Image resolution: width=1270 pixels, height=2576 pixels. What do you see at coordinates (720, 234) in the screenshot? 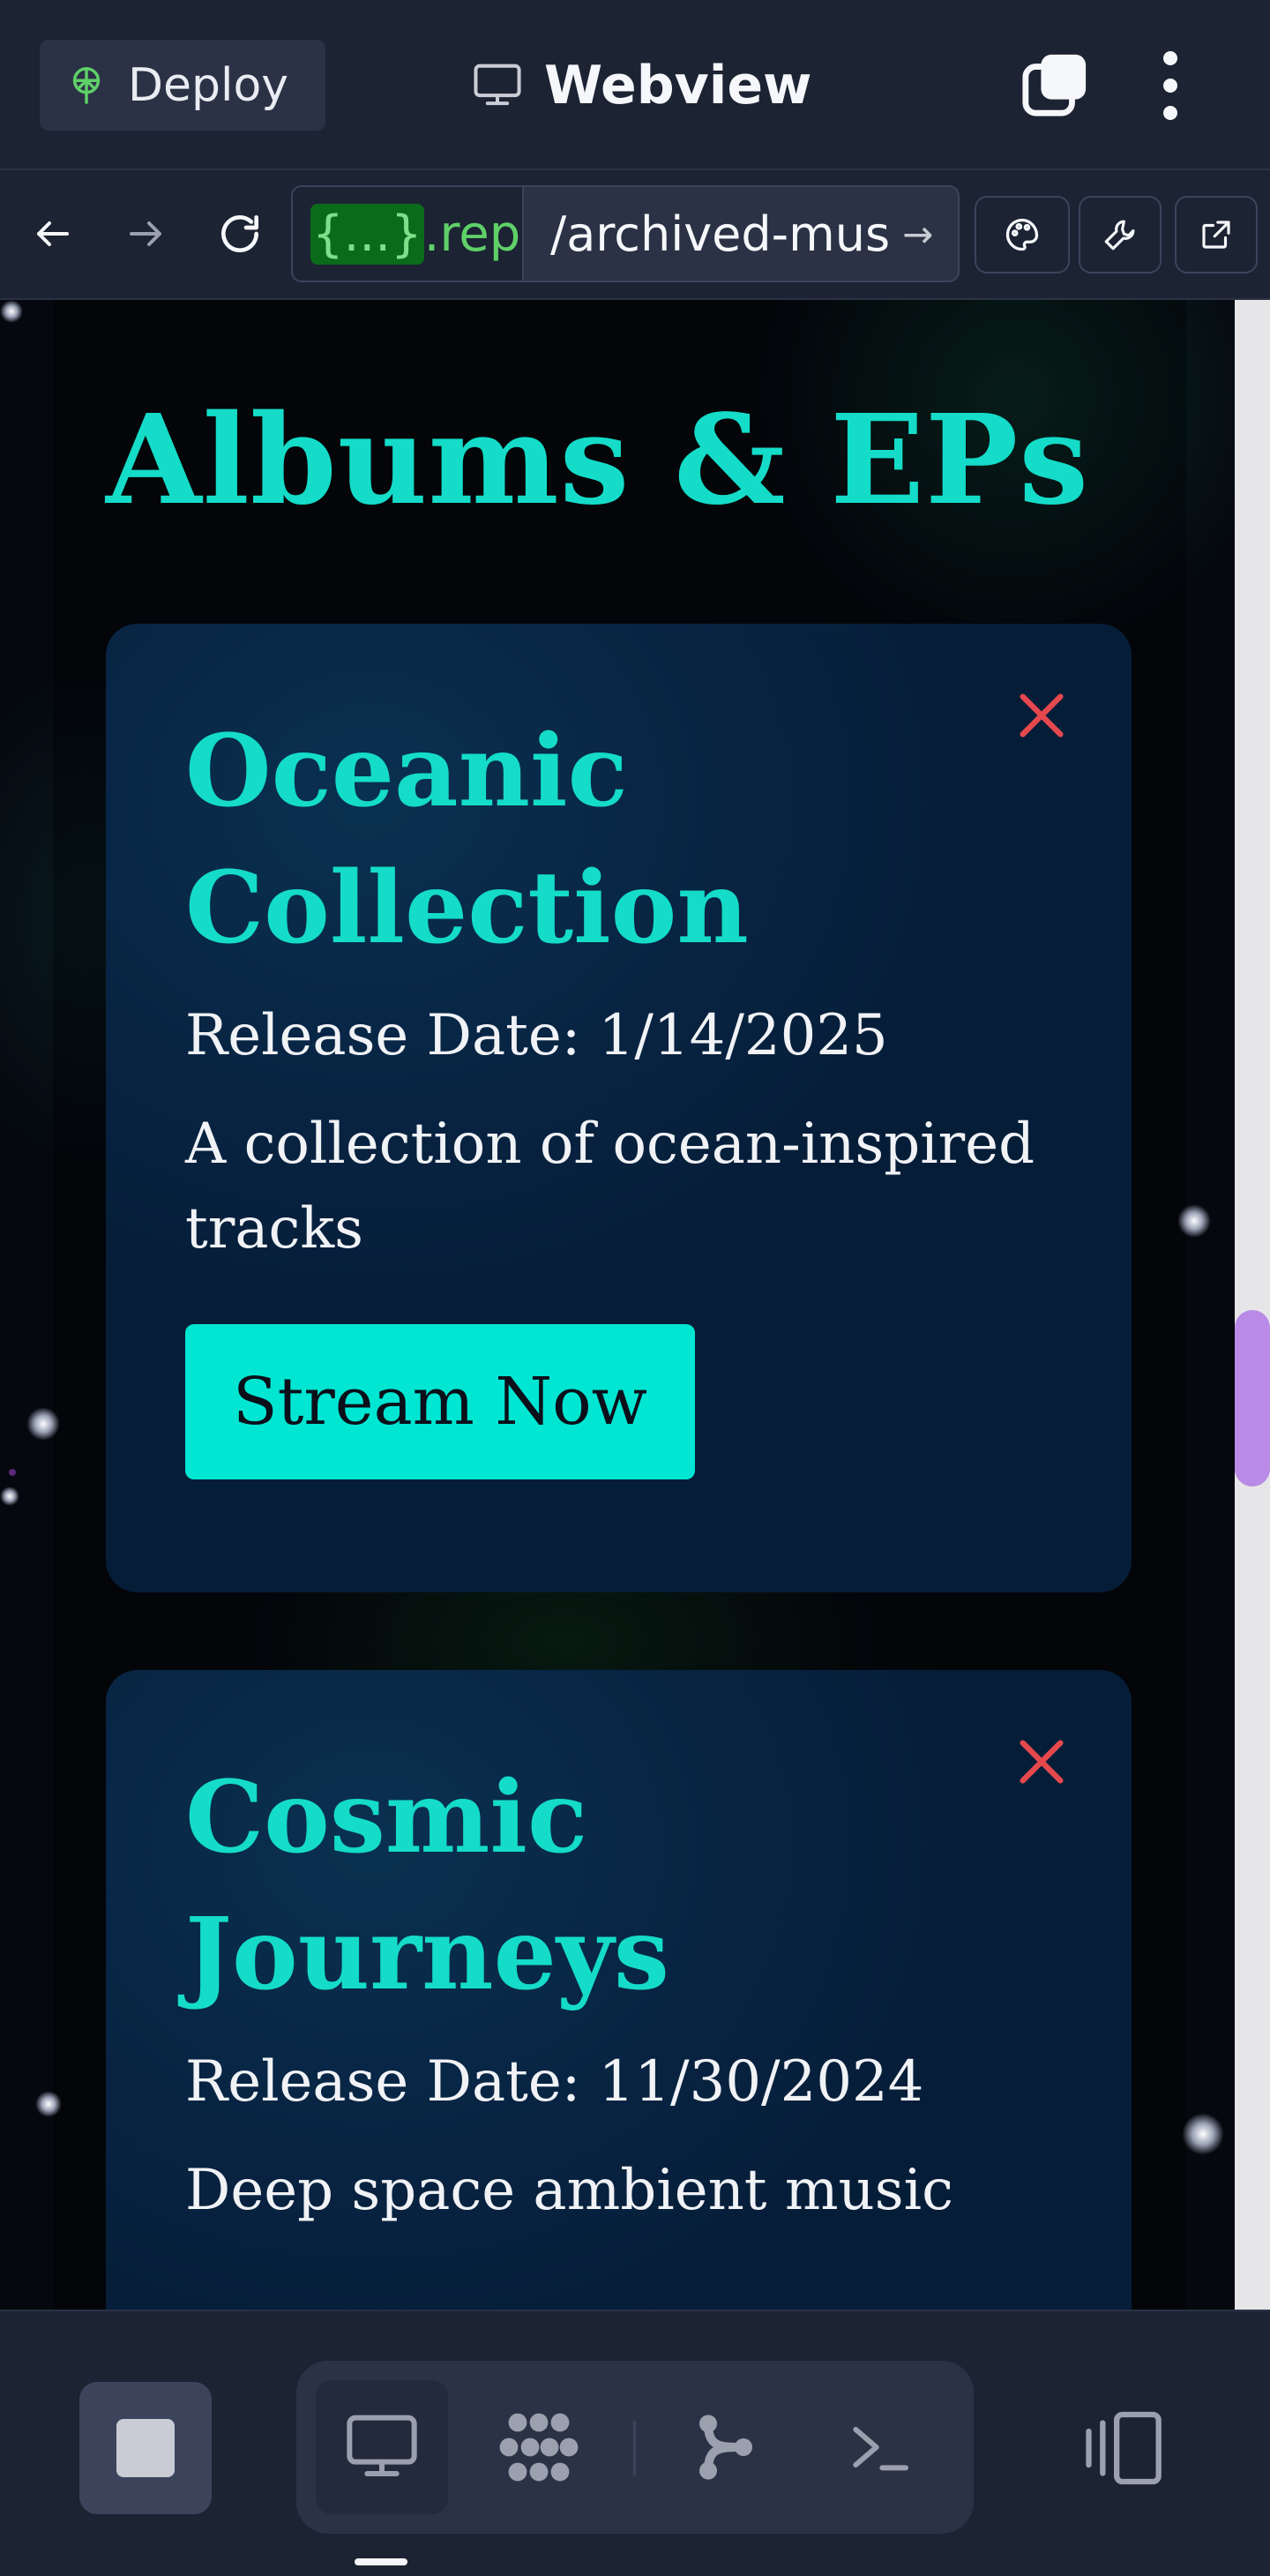
I see `url-path-text: /archived-mus` at bounding box center [720, 234].